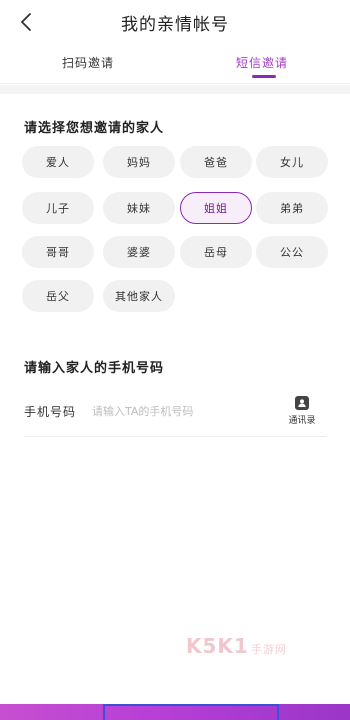 Image resolution: width=350 pixels, height=720 pixels. What do you see at coordinates (302, 403) in the screenshot?
I see `contacts-icon` at bounding box center [302, 403].